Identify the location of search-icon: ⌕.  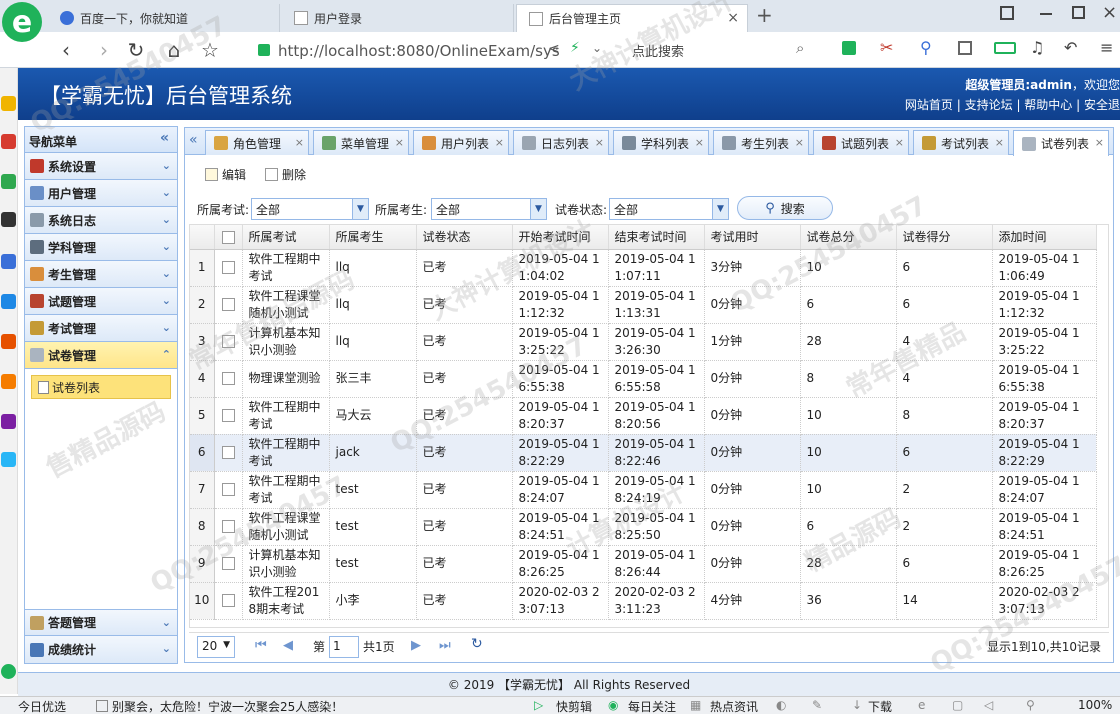
(800, 48).